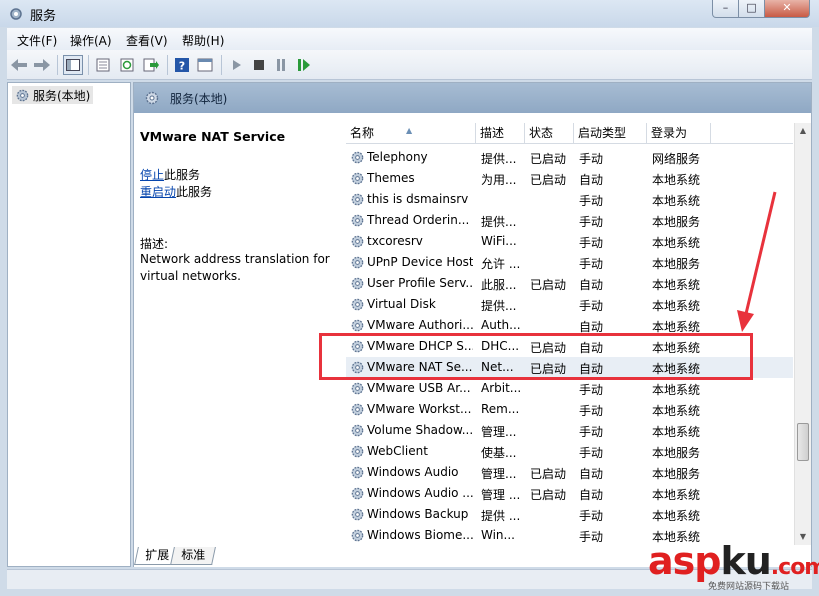  Describe the element at coordinates (281, 65) in the screenshot. I see `pause-icon` at that location.